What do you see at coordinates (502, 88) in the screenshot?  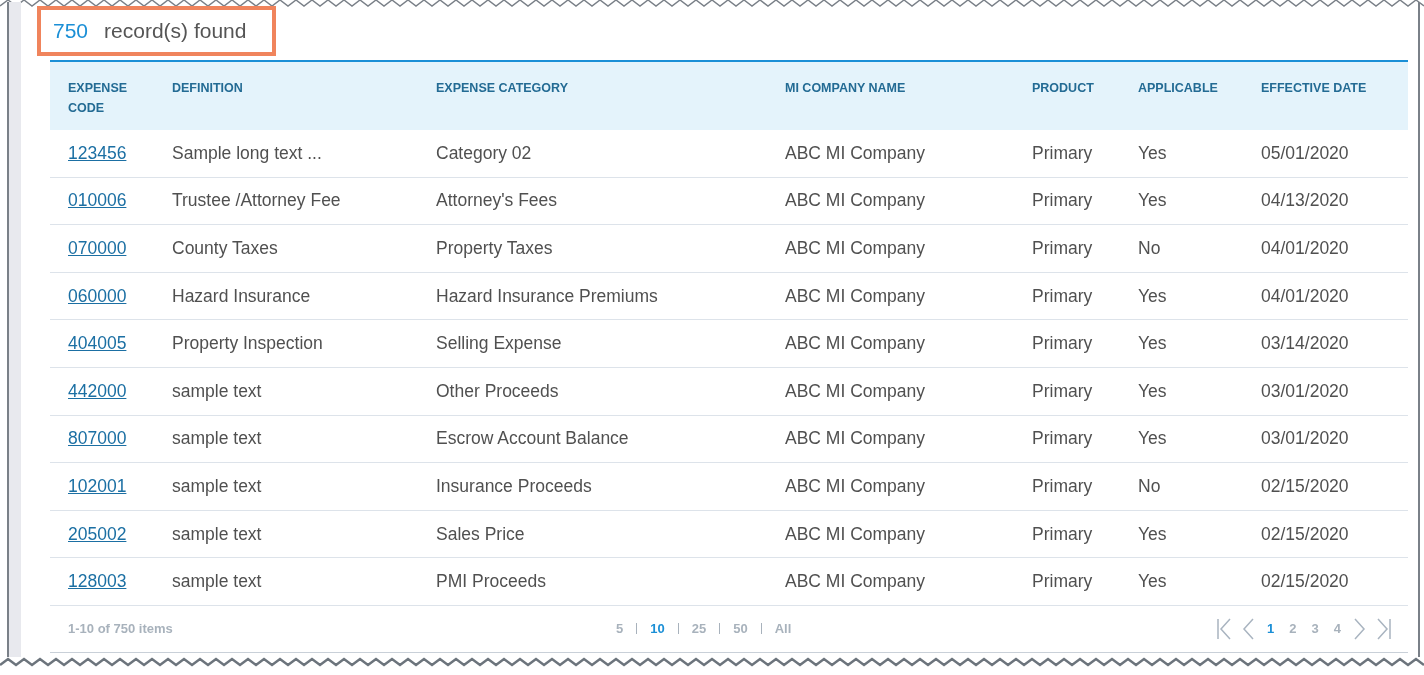 I see `column-header: EXPENSE CATEGORY` at bounding box center [502, 88].